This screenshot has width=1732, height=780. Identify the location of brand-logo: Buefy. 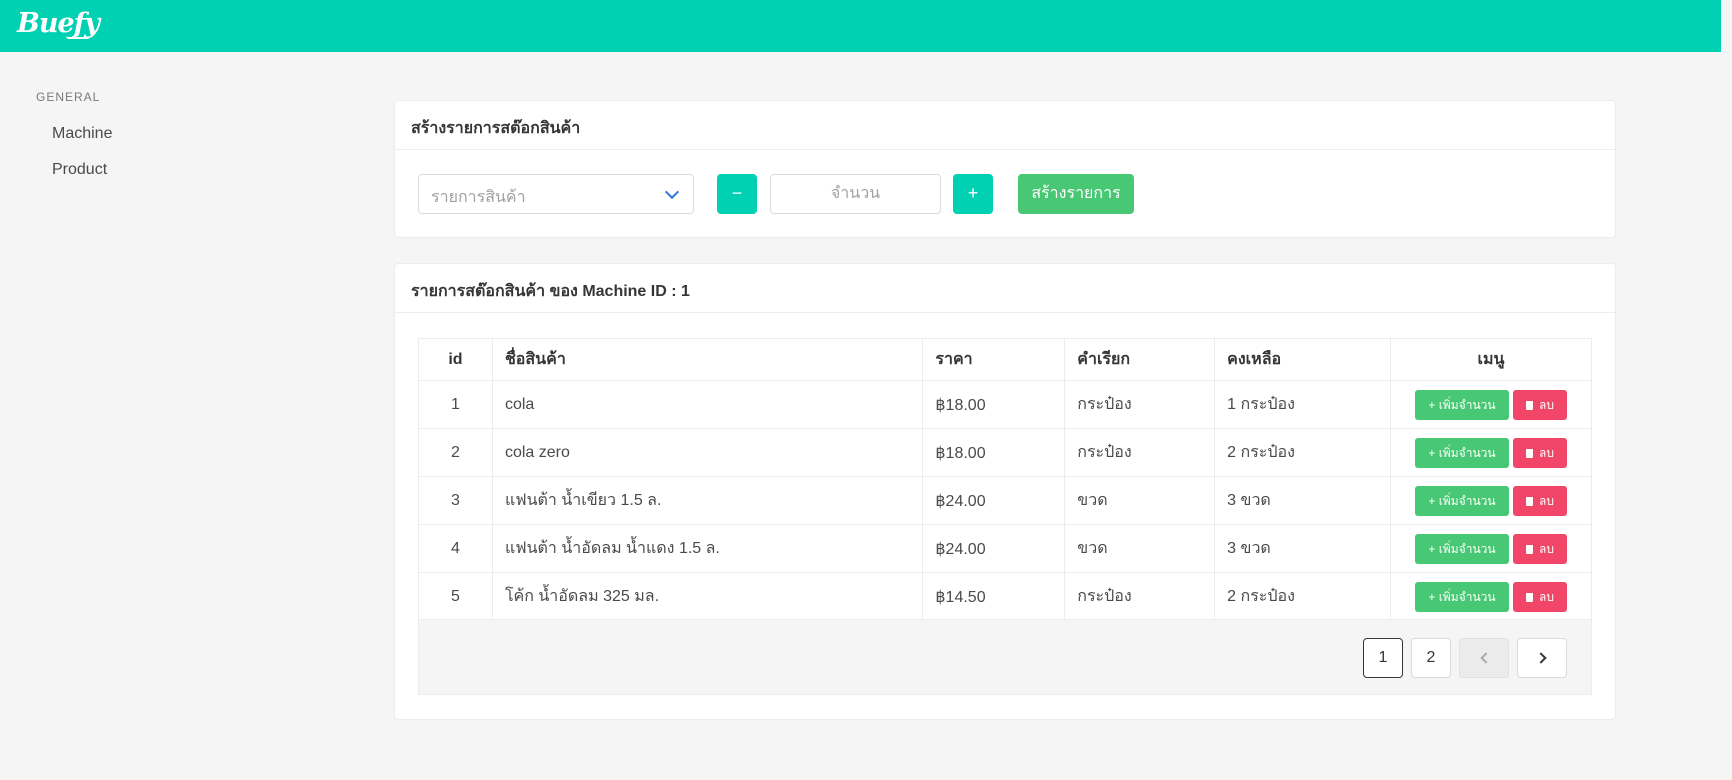
(58, 23).